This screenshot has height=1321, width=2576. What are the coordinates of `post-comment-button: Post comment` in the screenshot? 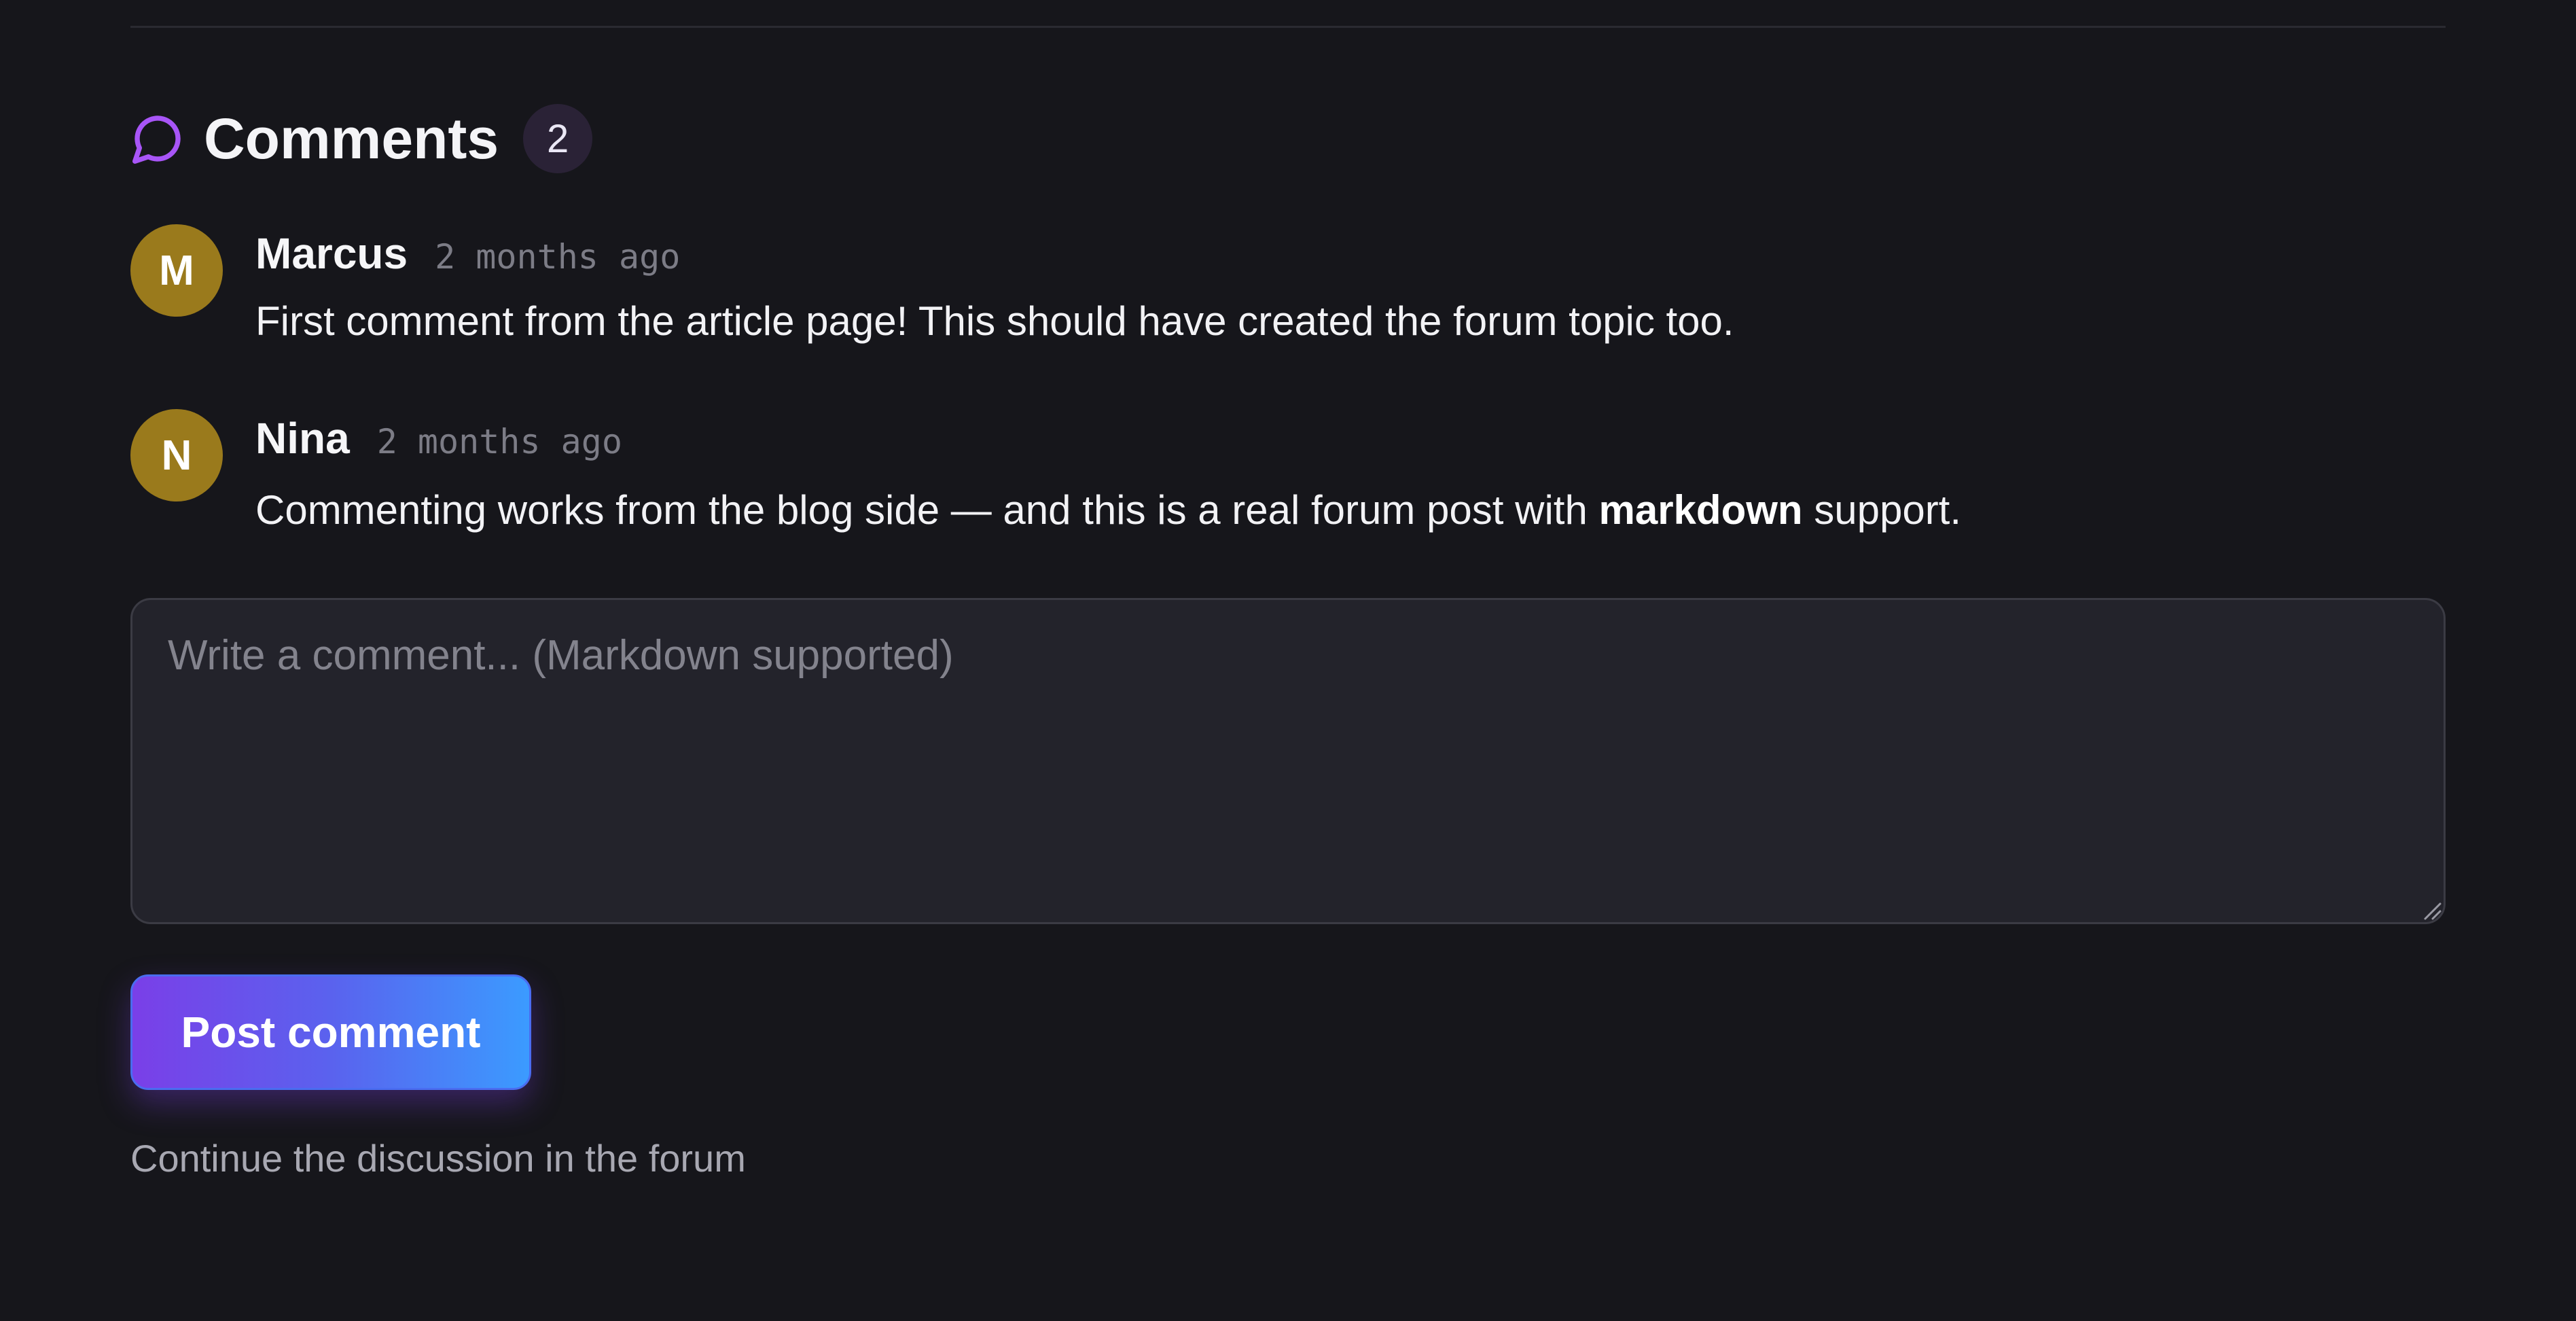 It's located at (330, 1032).